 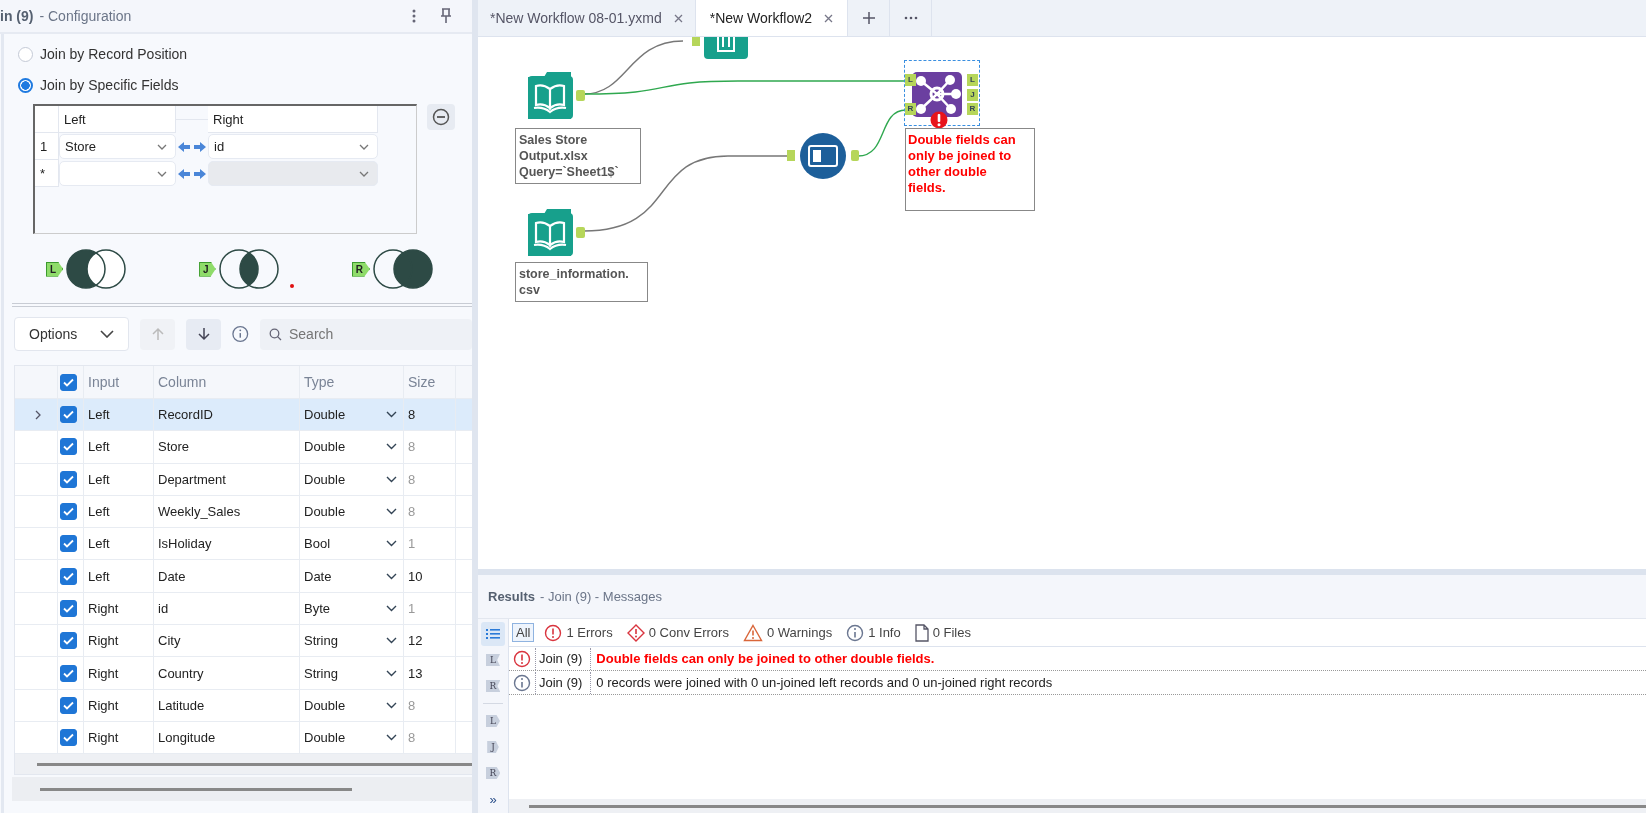 What do you see at coordinates (414, 16) in the screenshot?
I see `more-icon` at bounding box center [414, 16].